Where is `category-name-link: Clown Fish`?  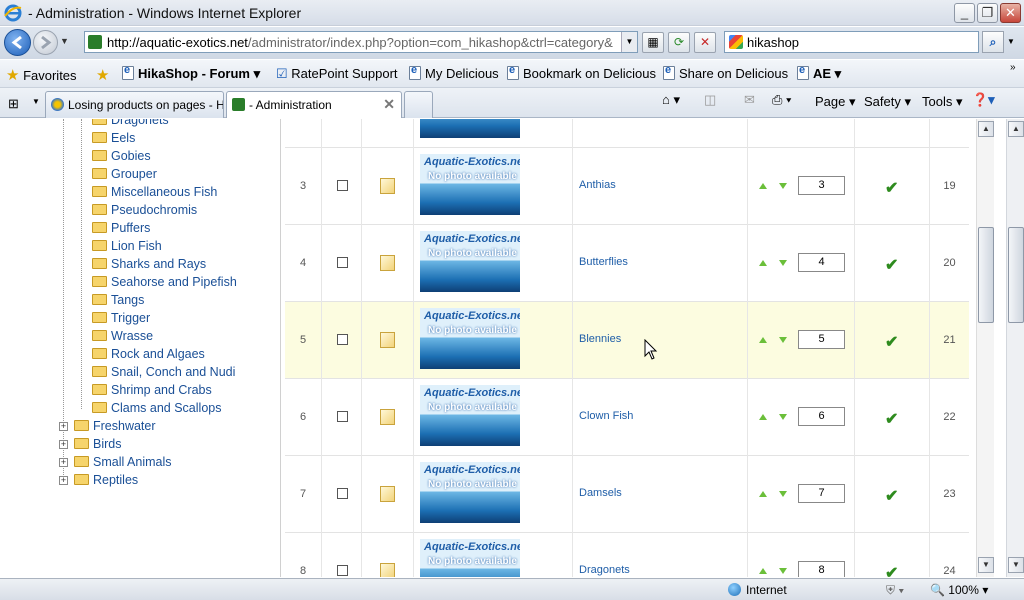 category-name-link: Clown Fish is located at coordinates (606, 416).